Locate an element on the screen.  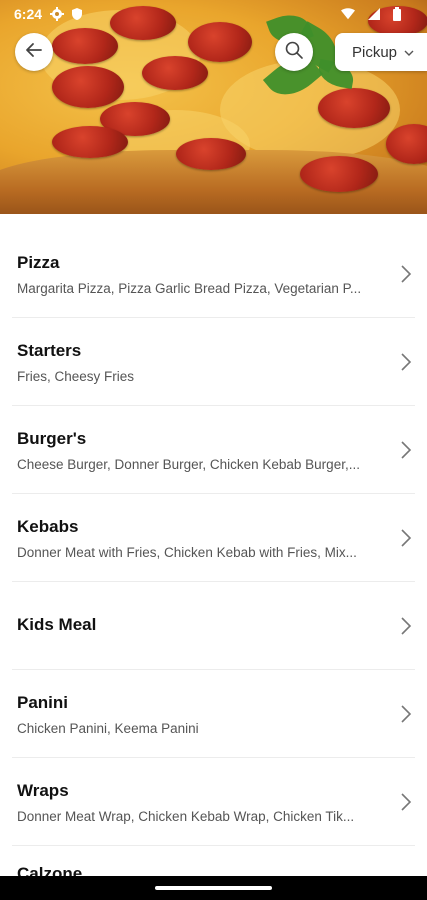
pickup-label: Pickup is located at coordinates (375, 52).